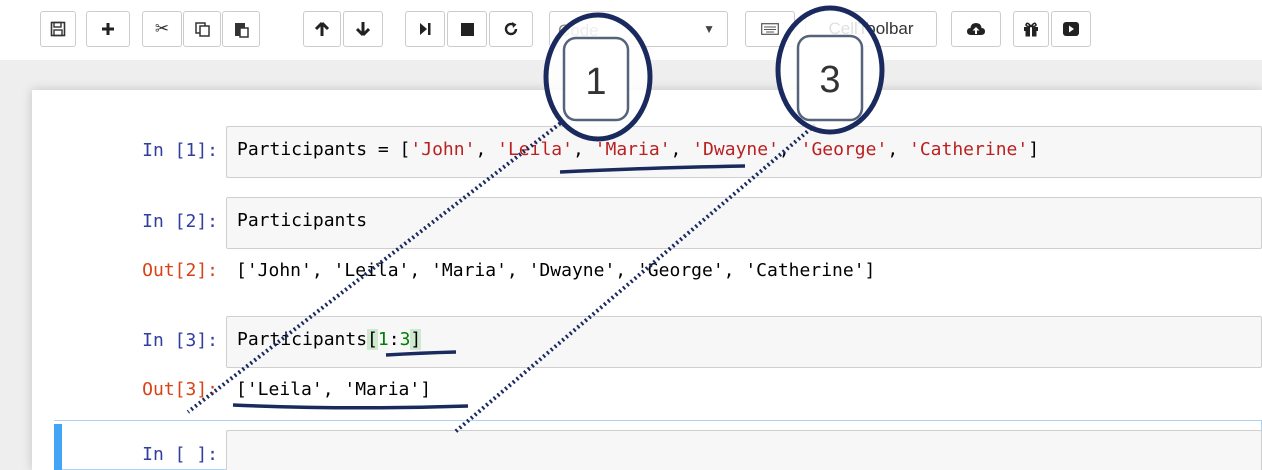 This screenshot has height=470, width=1262. I want to click on input-prompt: In [3]:, so click(180, 340).